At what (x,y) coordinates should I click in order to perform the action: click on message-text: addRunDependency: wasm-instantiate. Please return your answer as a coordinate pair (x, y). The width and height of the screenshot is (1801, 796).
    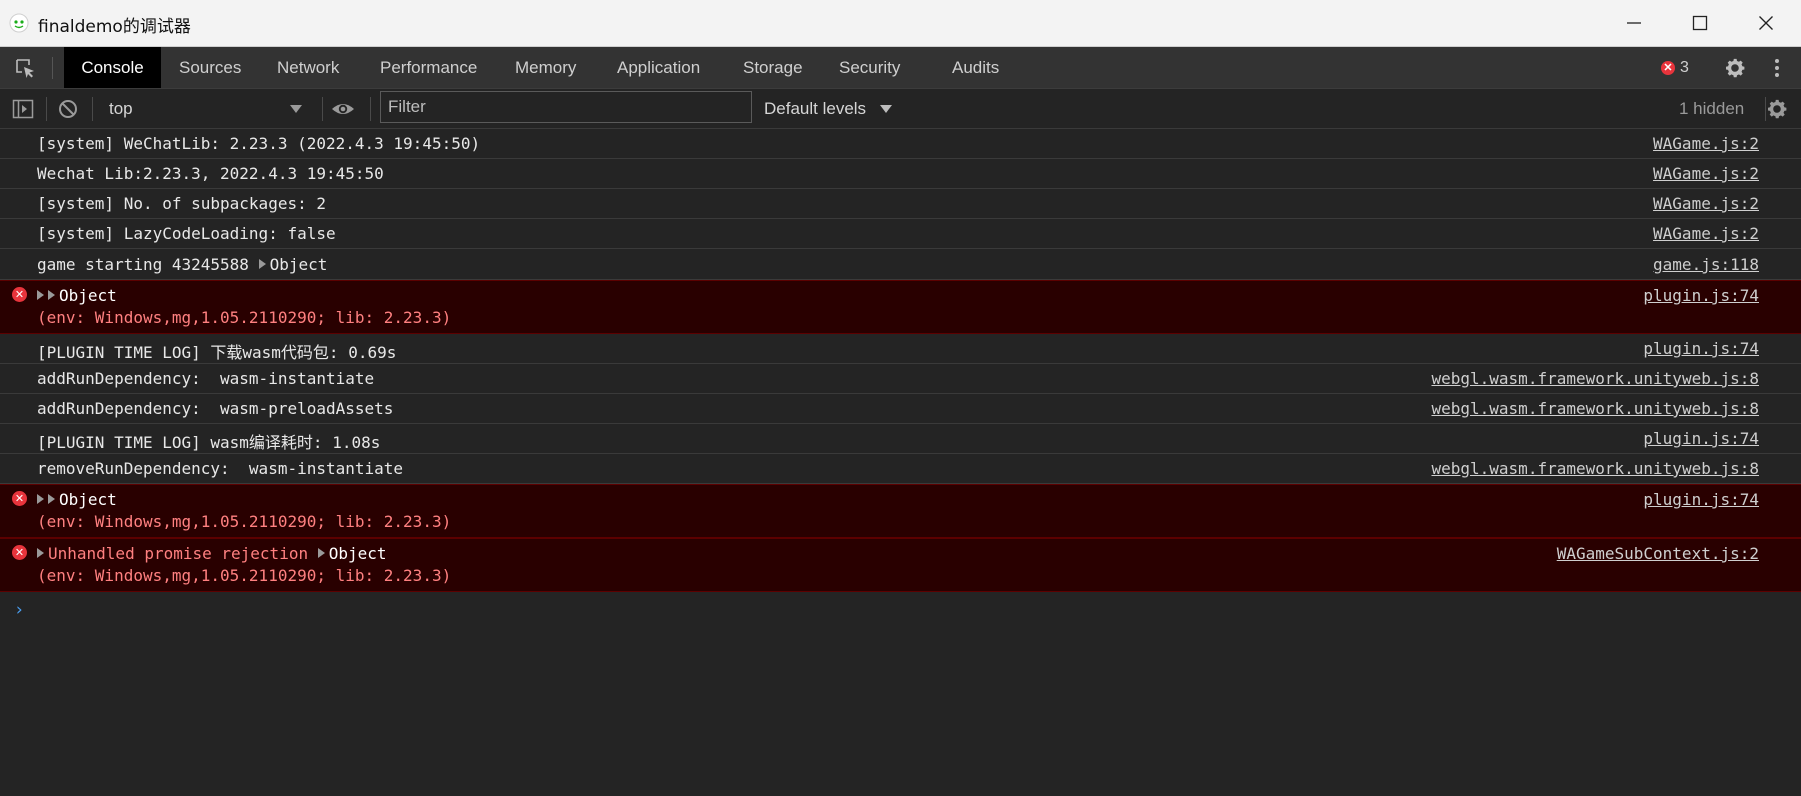
    Looking at the image, I should click on (206, 378).